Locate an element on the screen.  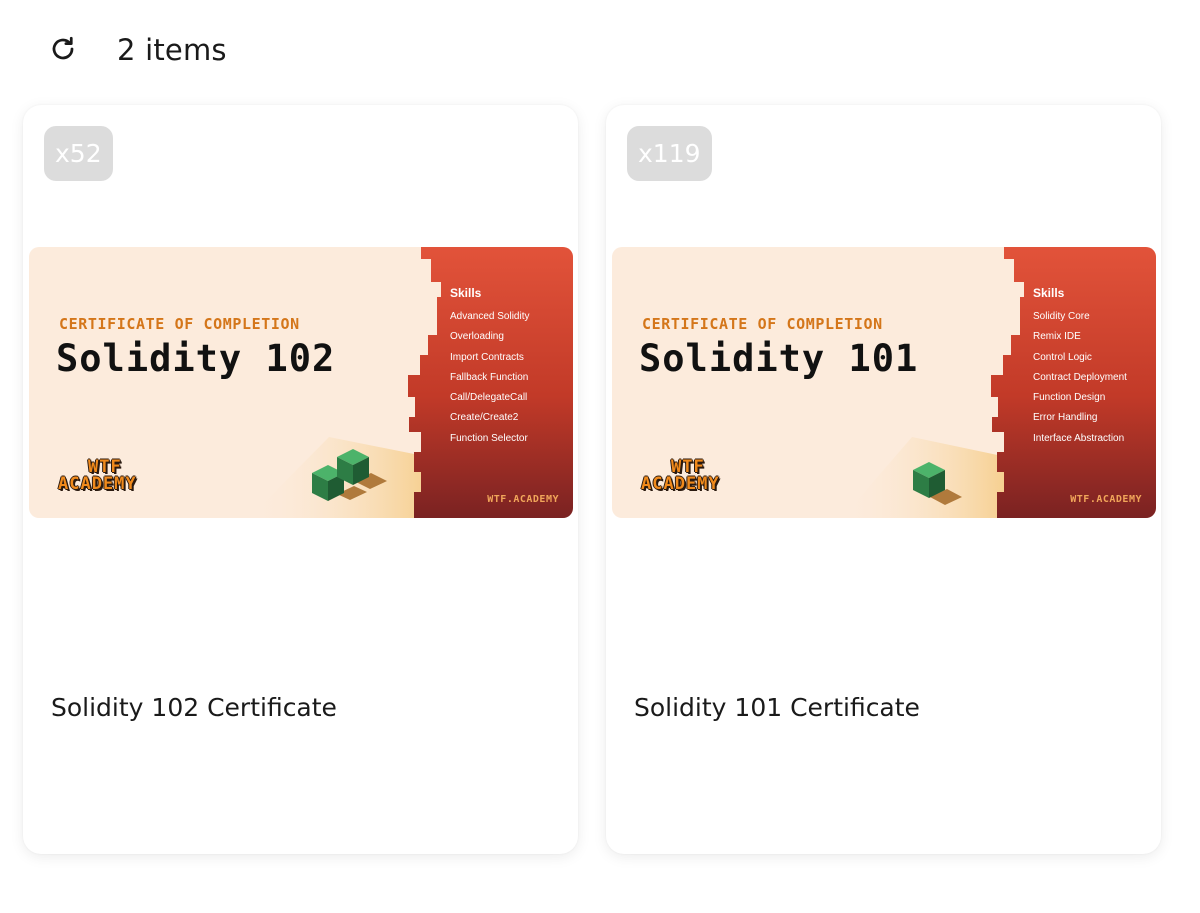
quantity-badge: x52 is located at coordinates (78, 153).